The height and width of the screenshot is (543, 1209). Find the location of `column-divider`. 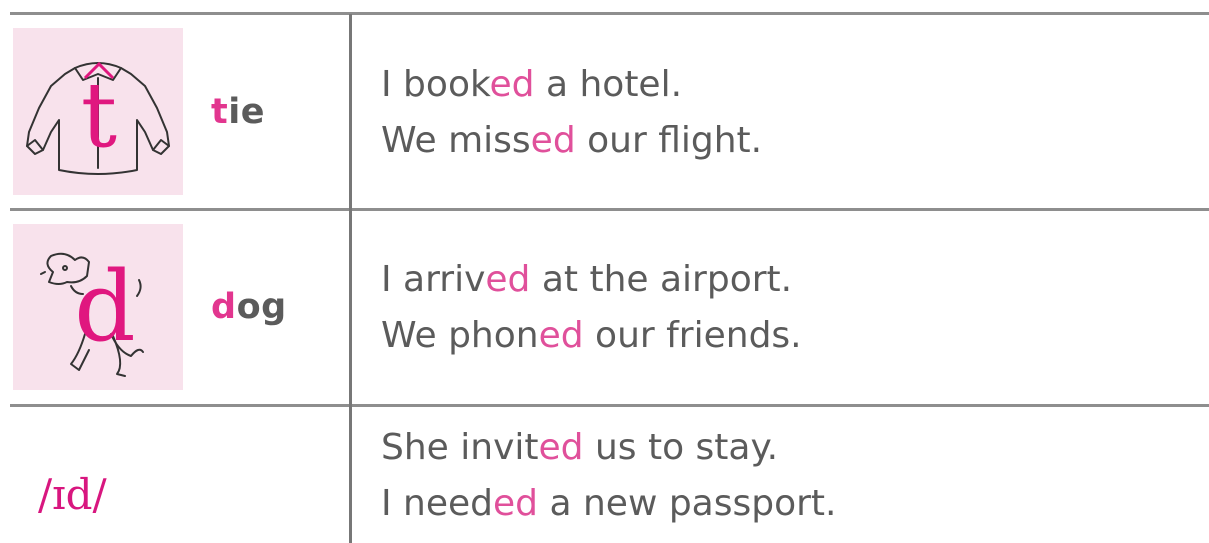

column-divider is located at coordinates (350, 278).